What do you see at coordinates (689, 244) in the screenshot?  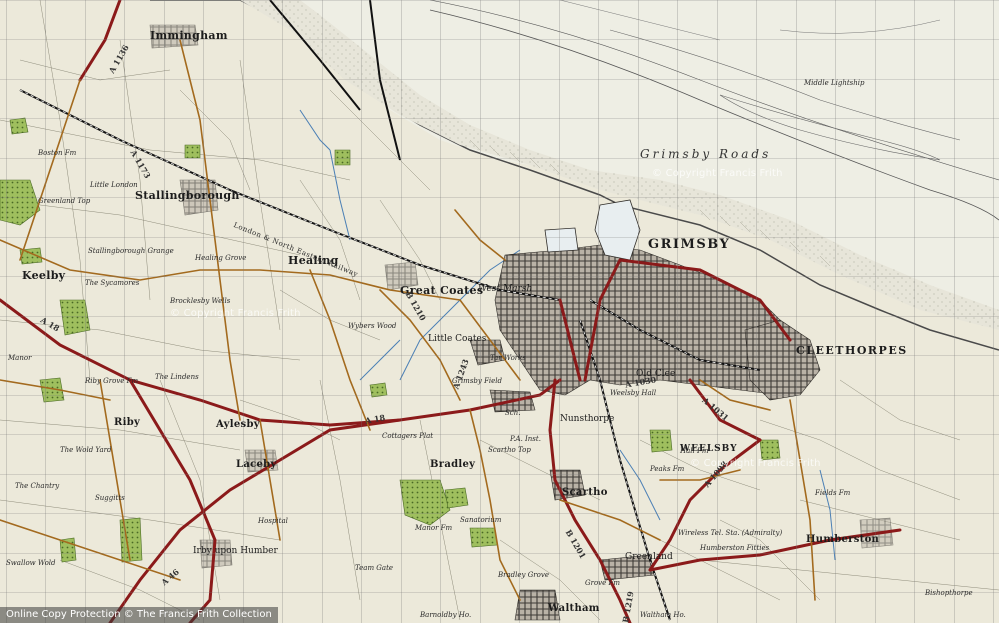 I see `label-grimsby: GRIMSBY` at bounding box center [689, 244].